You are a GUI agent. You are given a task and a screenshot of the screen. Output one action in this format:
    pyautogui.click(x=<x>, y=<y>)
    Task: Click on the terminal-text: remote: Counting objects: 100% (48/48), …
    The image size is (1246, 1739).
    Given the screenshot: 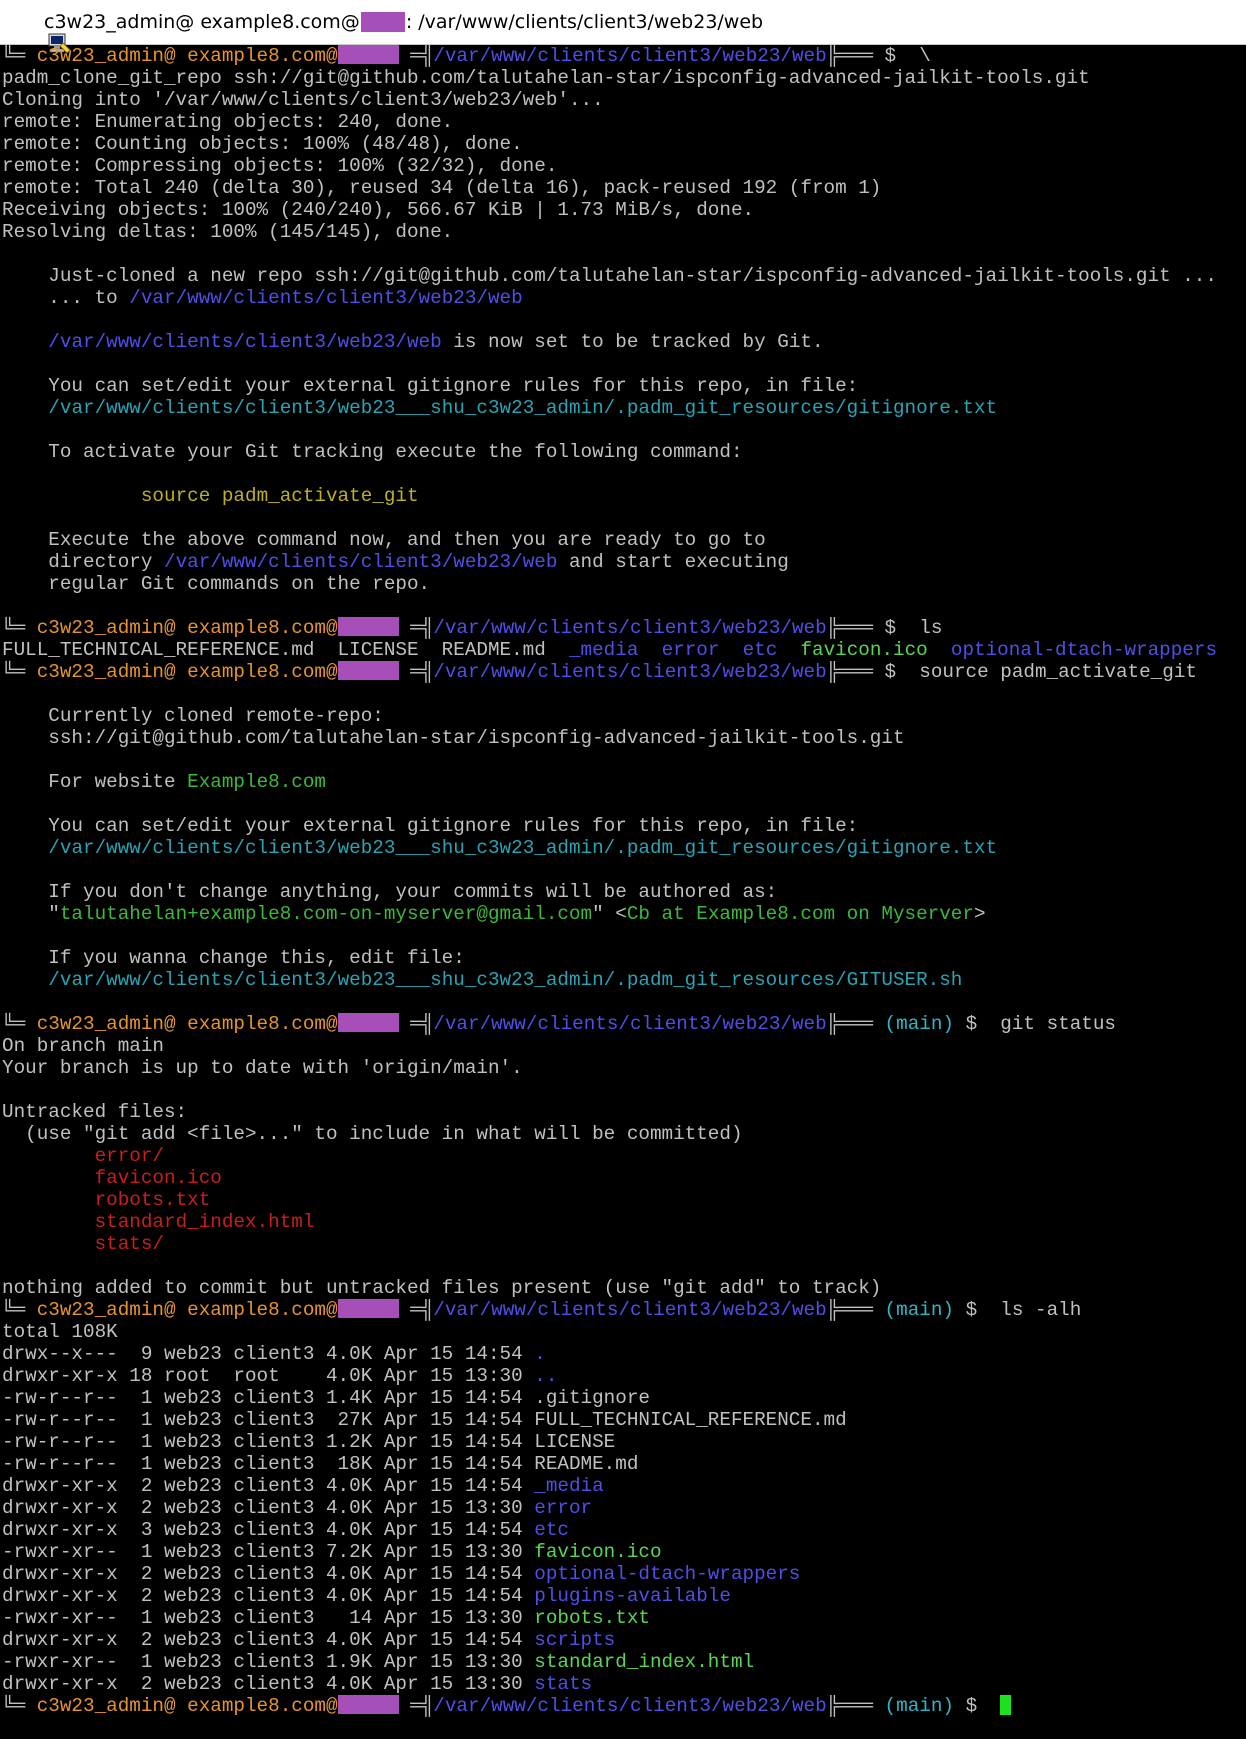 What is the action you would take?
    pyautogui.click(x=262, y=144)
    